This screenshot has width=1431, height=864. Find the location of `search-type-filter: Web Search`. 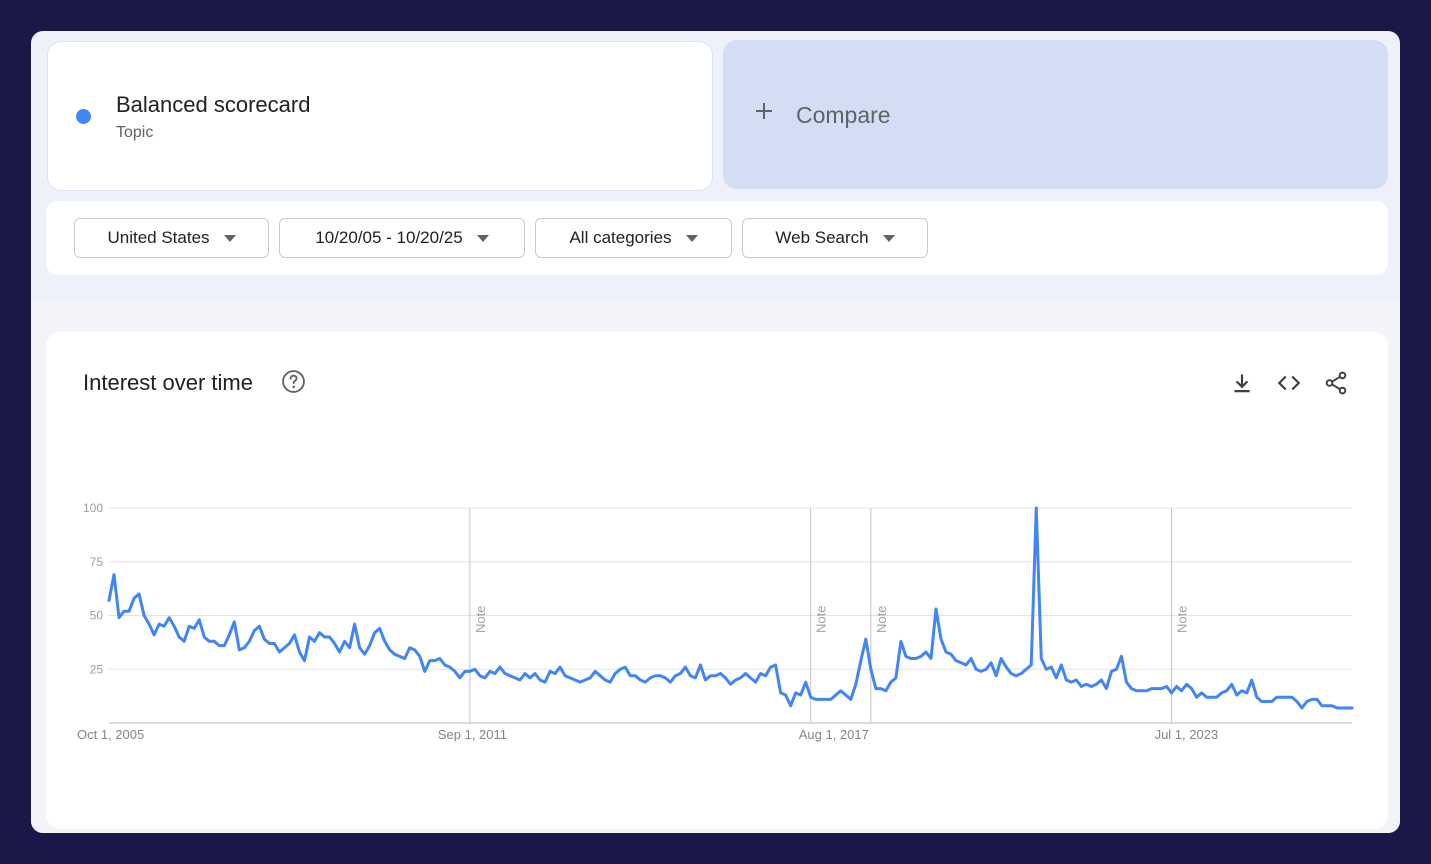

search-type-filter: Web Search is located at coordinates (835, 238).